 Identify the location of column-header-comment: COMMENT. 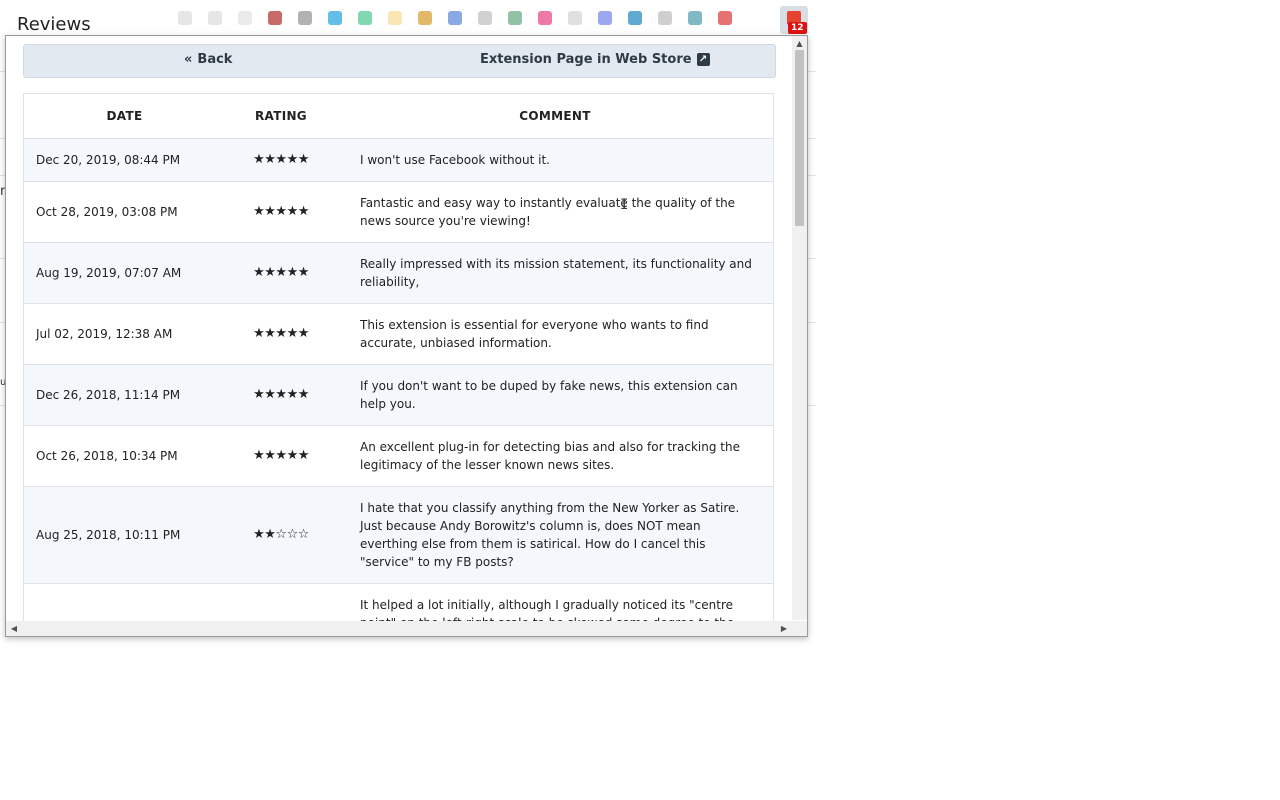
(555, 116).